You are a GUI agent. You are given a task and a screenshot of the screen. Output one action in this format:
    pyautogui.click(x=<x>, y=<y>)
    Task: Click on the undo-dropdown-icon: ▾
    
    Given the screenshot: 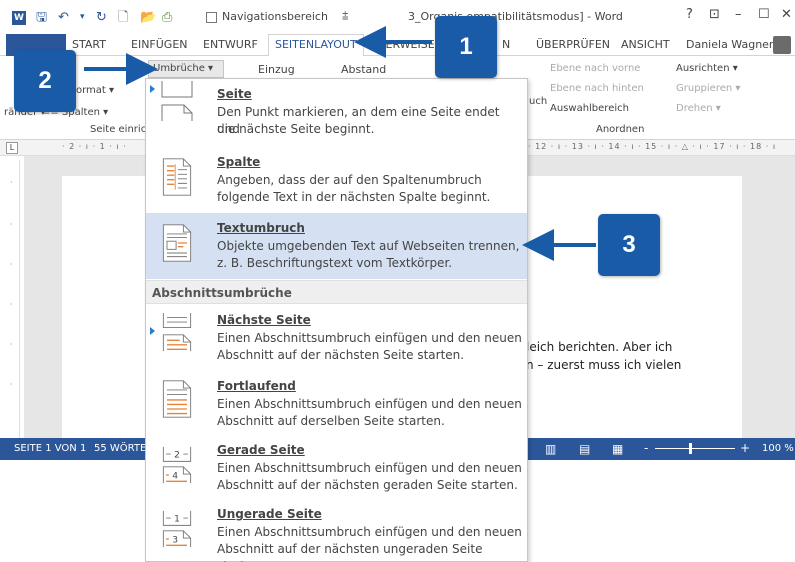 What is the action you would take?
    pyautogui.click(x=82, y=17)
    